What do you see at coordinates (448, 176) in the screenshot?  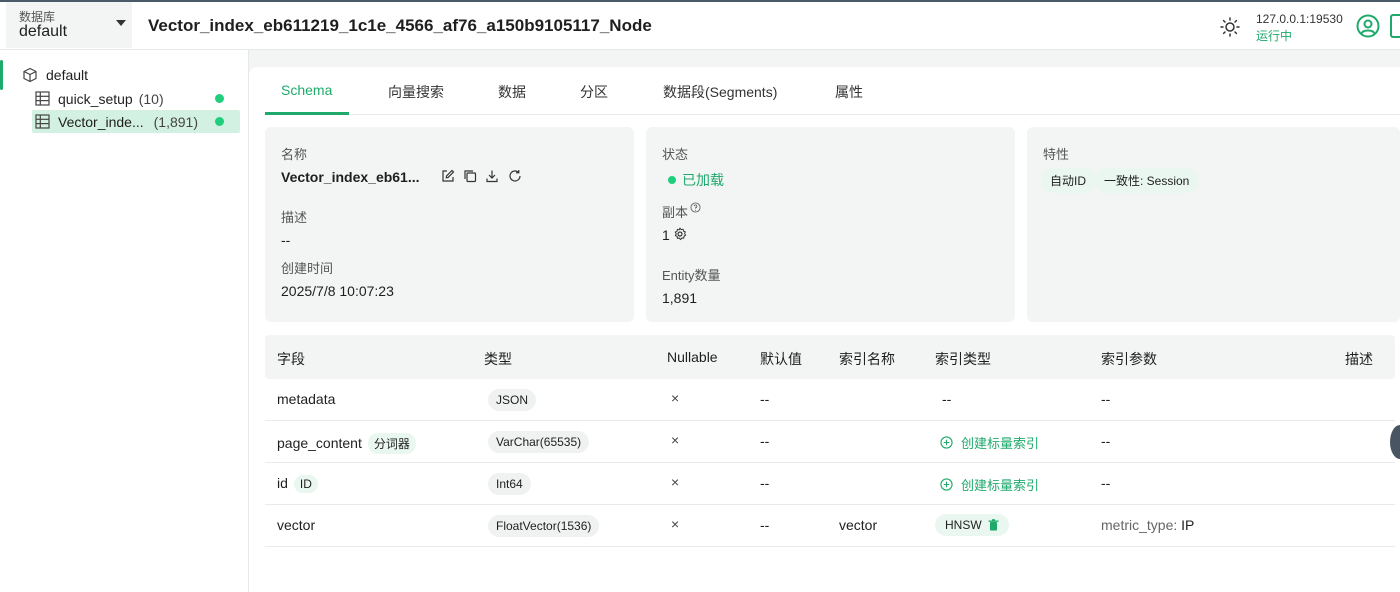 I see `edit-icon` at bounding box center [448, 176].